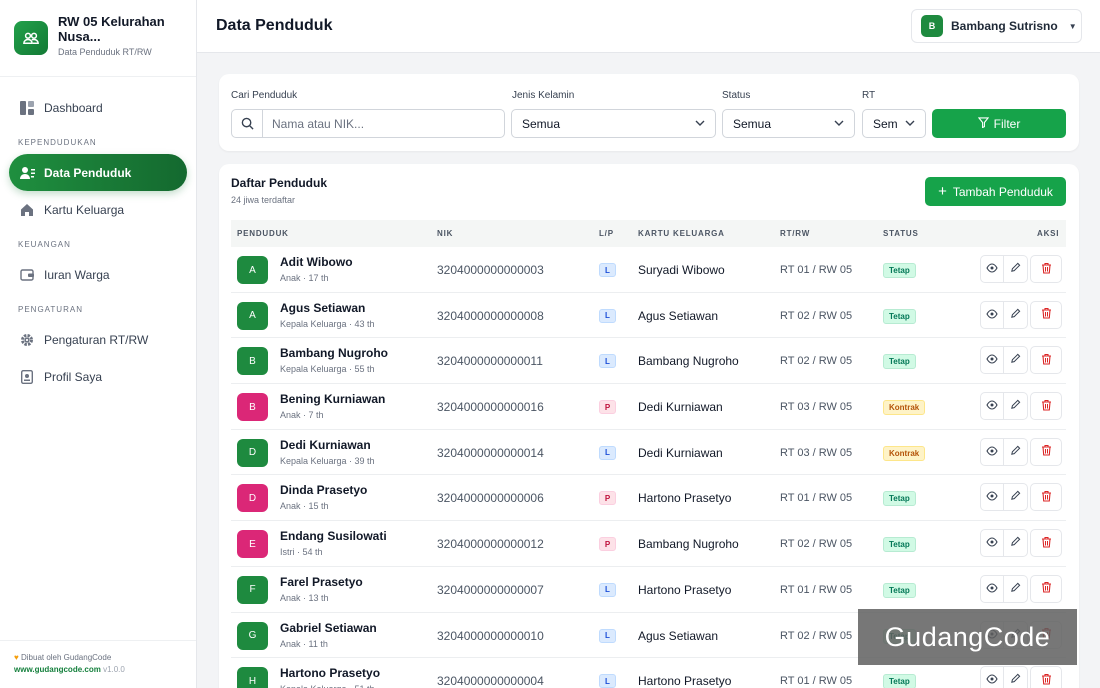  I want to click on sidebar-item-iuran-warga: Iuran Warga, so click(98, 274).